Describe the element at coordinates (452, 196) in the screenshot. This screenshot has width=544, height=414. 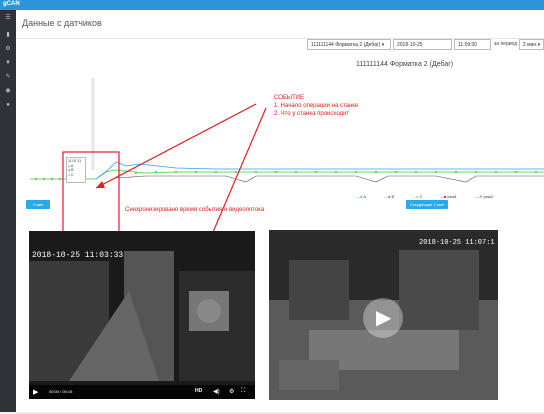
I see `legend-mode1-label: реж1` at that location.